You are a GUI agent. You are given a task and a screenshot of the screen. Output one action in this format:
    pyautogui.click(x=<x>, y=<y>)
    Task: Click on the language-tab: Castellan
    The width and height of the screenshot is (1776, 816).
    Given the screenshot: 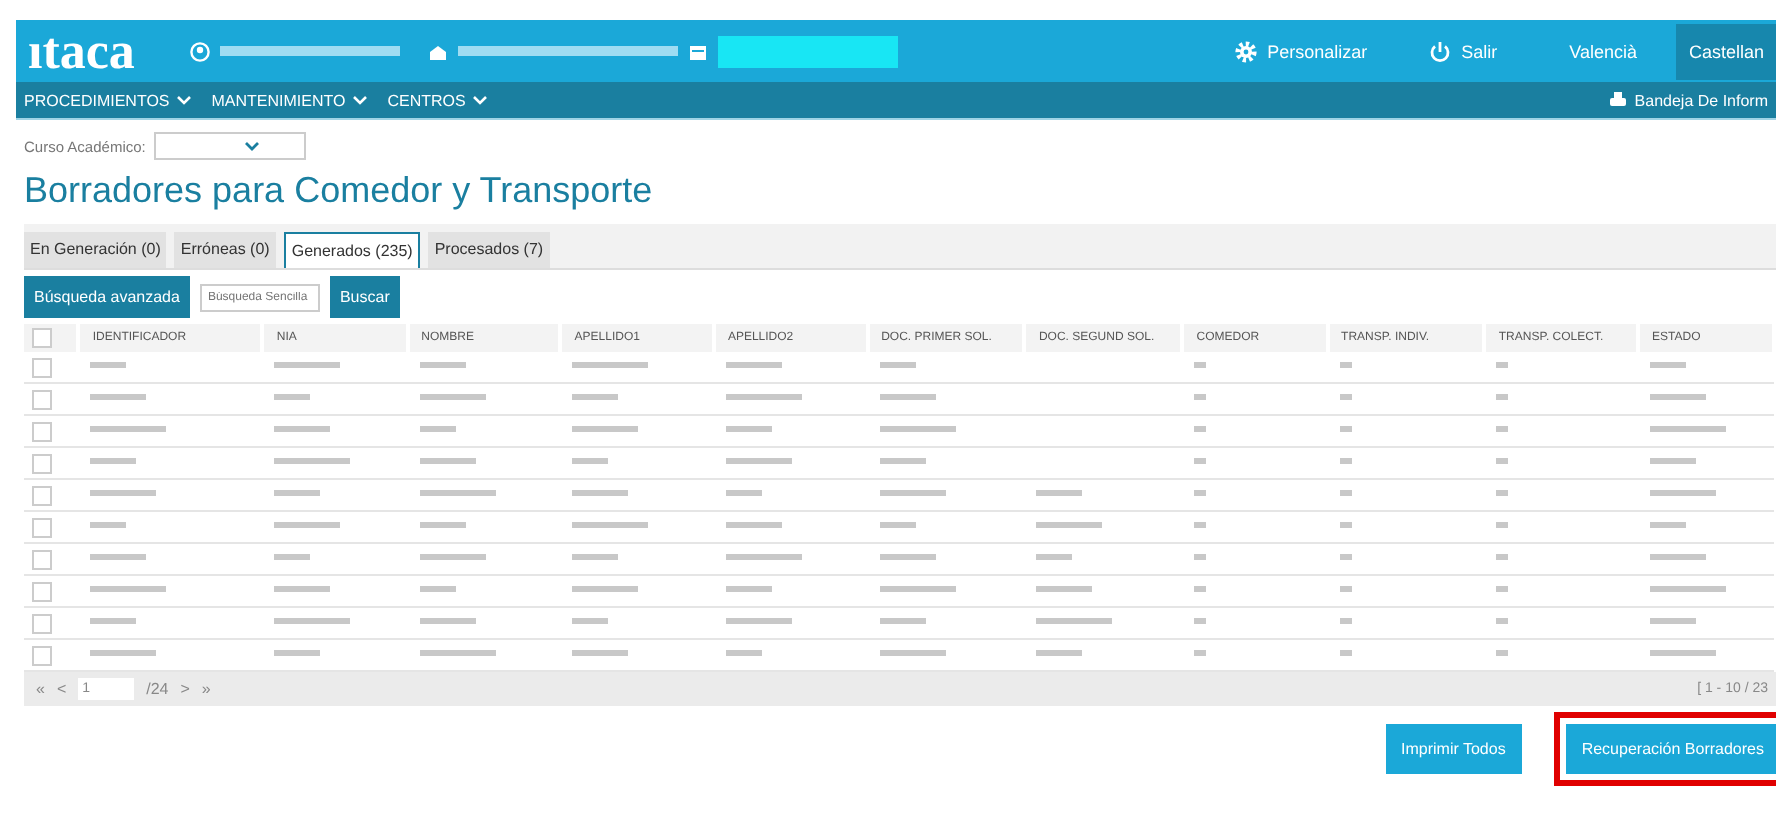 What is the action you would take?
    pyautogui.click(x=1726, y=51)
    